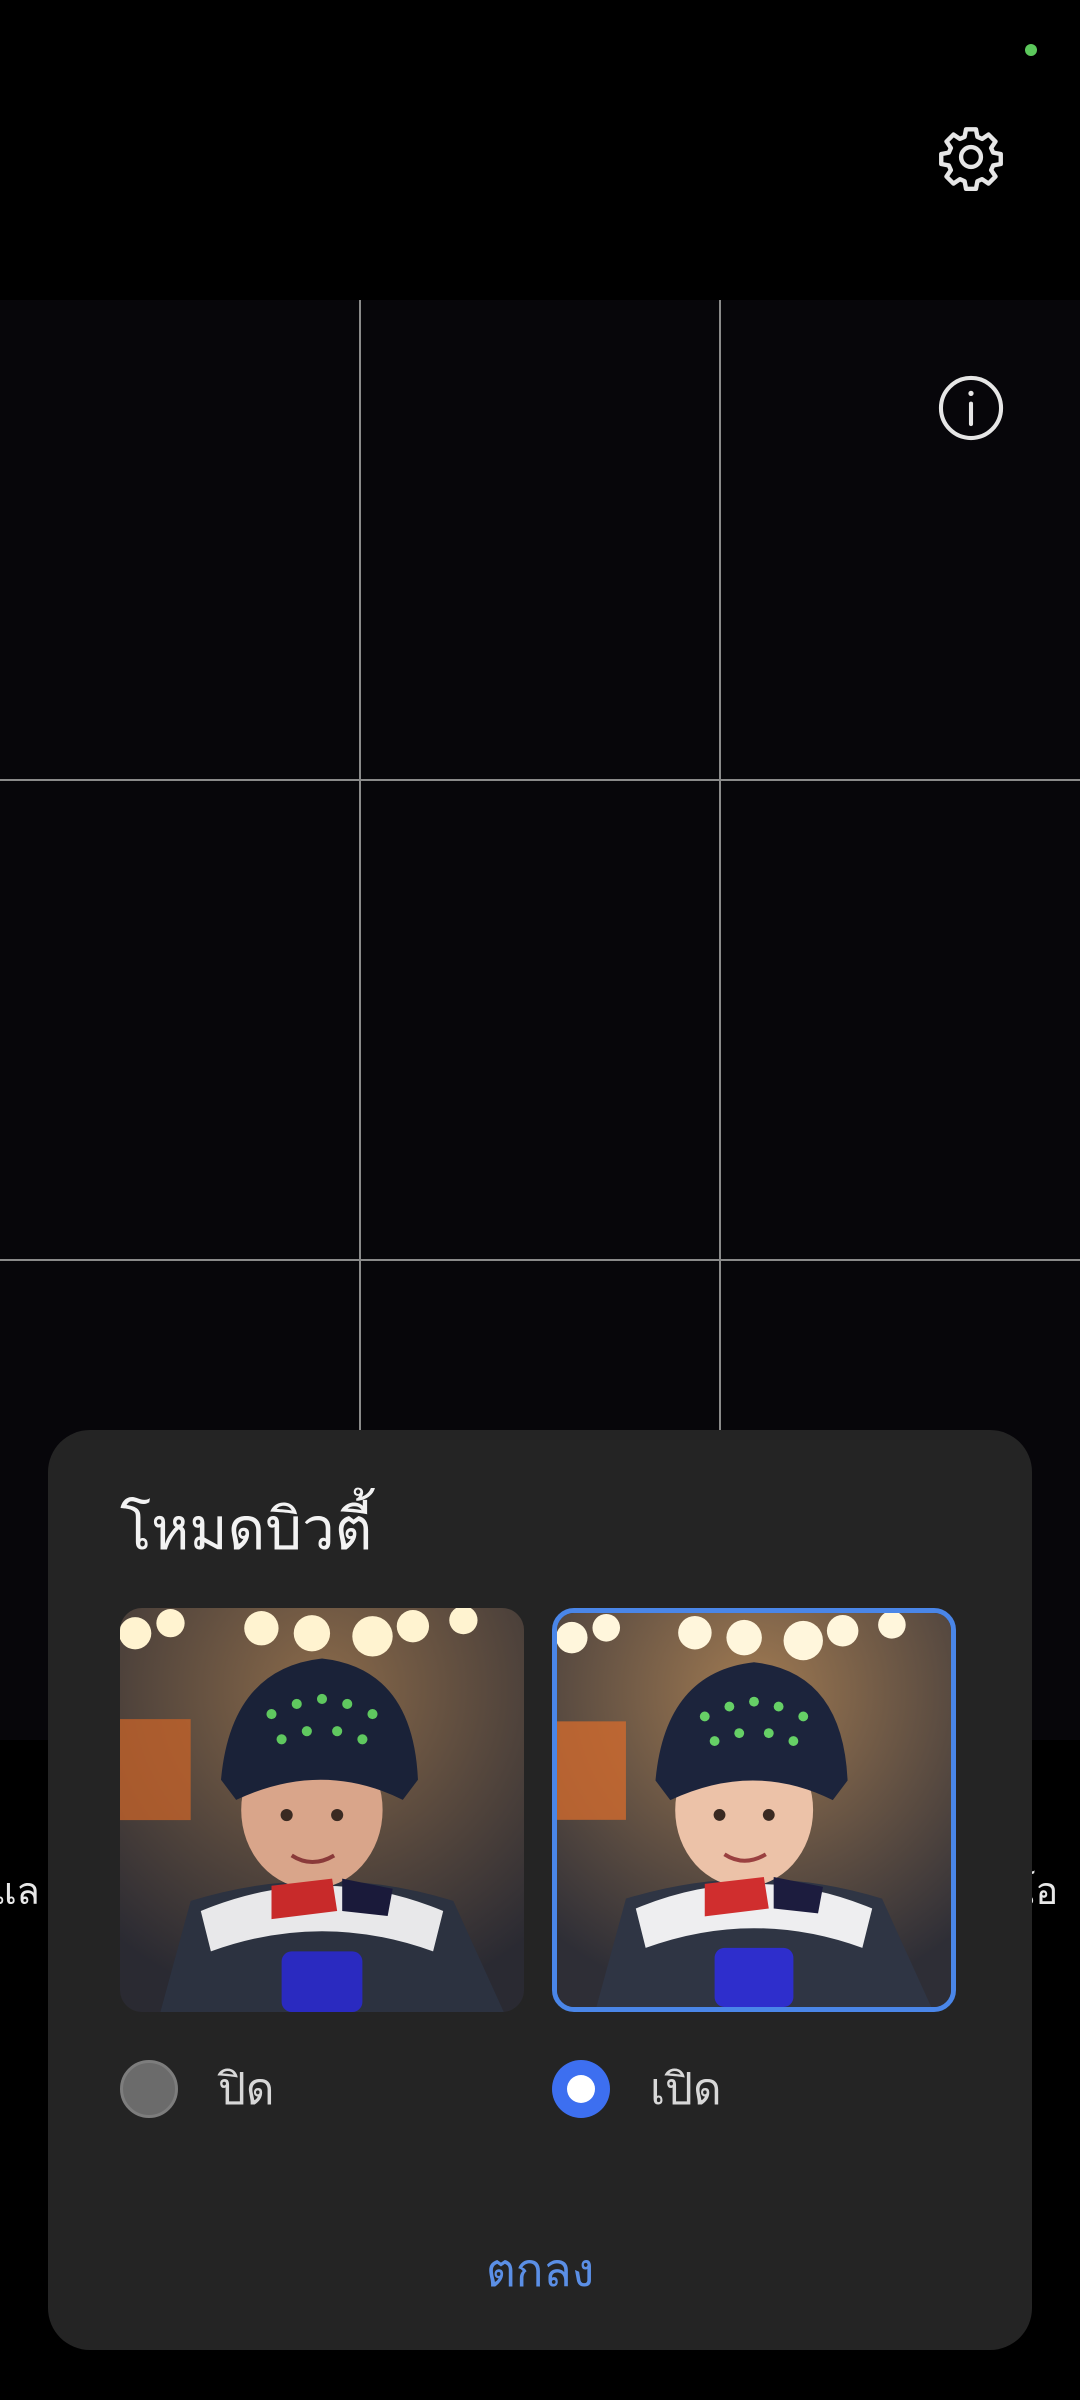 Image resolution: width=1080 pixels, height=2400 pixels. Describe the element at coordinates (246, 2089) in the screenshot. I see `option-off-label: ปิด` at that location.